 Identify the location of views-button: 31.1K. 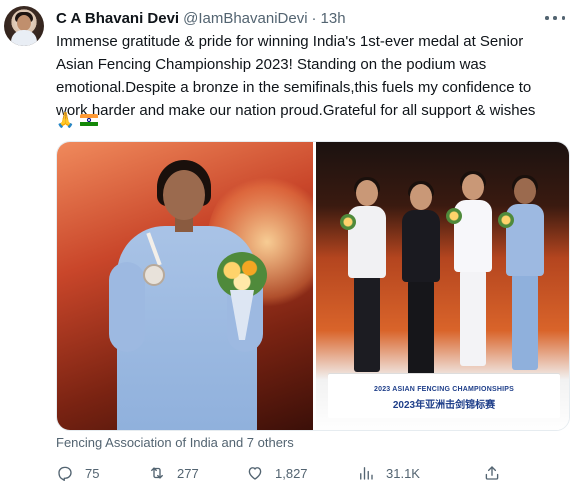
(388, 473).